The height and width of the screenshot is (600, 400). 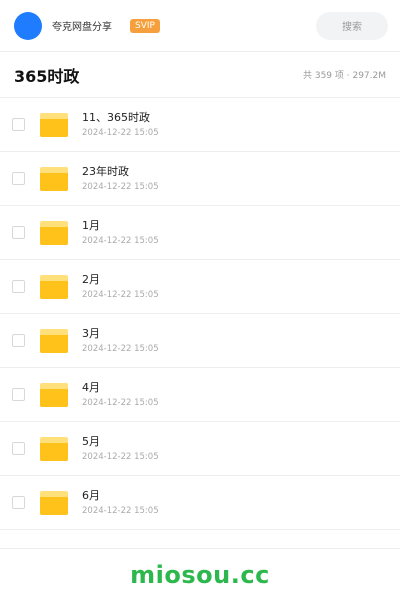 I want to click on list-item: 23年时政 2024-12-22 15:05, so click(x=200, y=179).